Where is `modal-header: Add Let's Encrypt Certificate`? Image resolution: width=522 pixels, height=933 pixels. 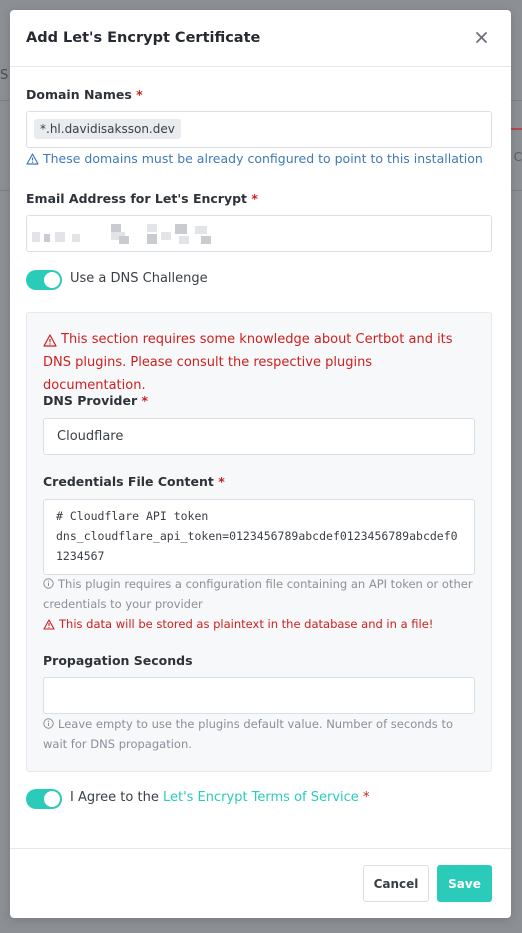 modal-header: Add Let's Encrypt Certificate is located at coordinates (260, 38).